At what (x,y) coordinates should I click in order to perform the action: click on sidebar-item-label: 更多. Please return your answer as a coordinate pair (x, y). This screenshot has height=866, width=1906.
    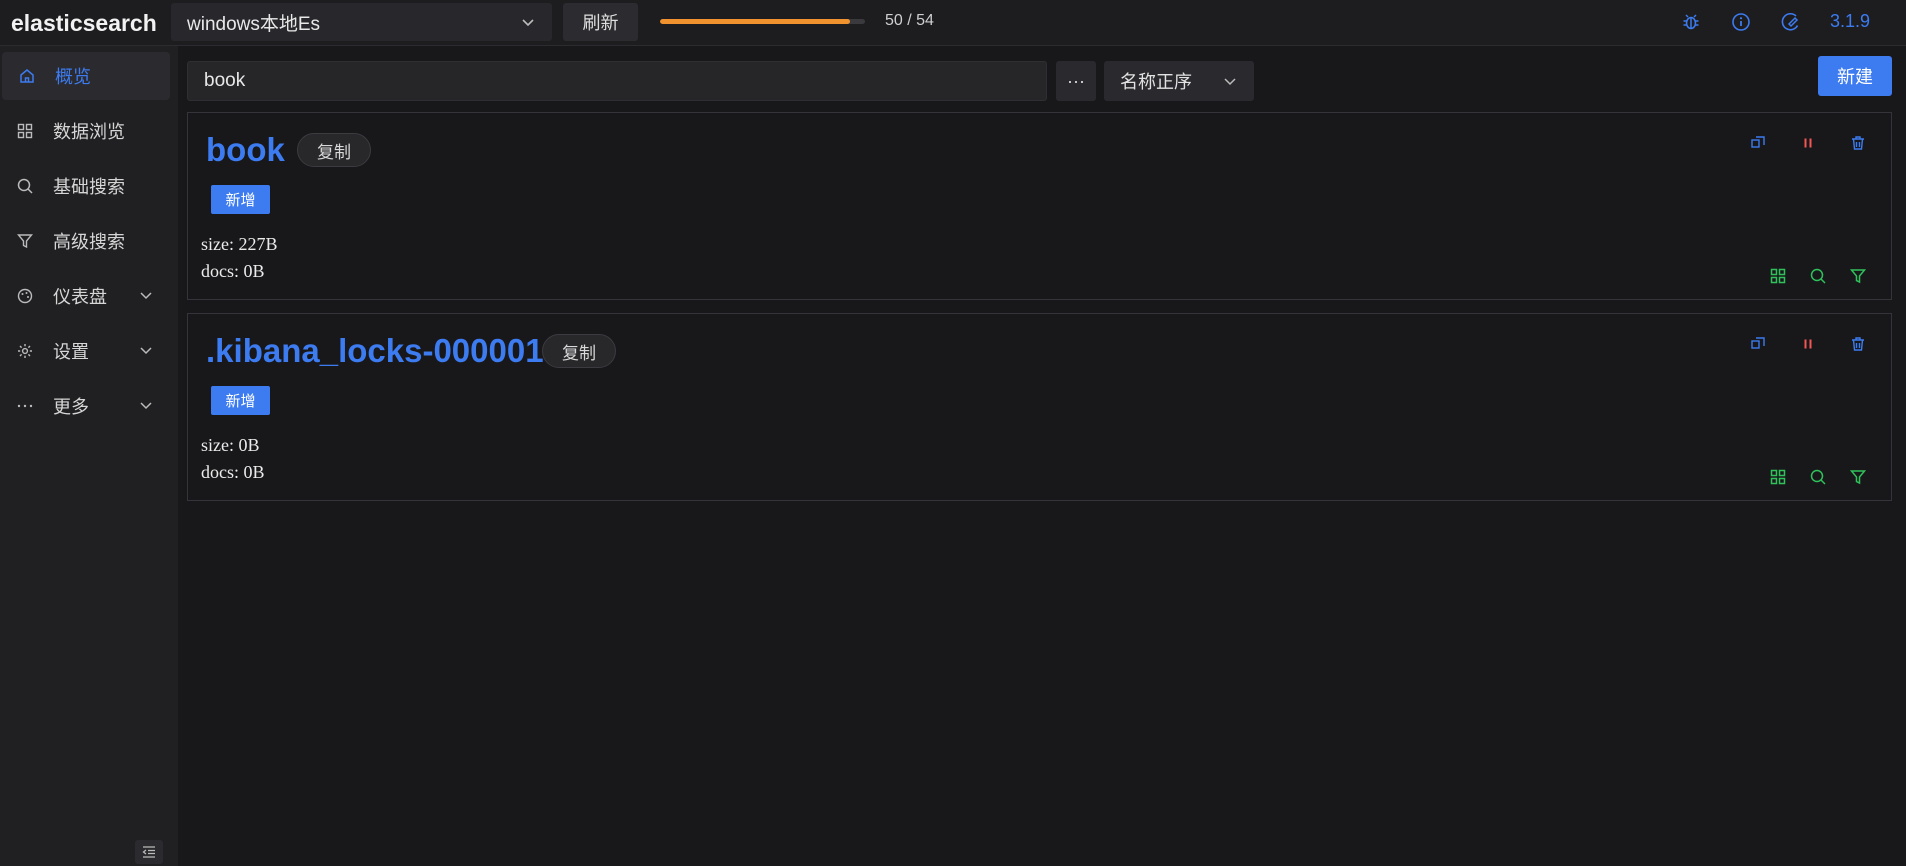
    Looking at the image, I should click on (71, 407).